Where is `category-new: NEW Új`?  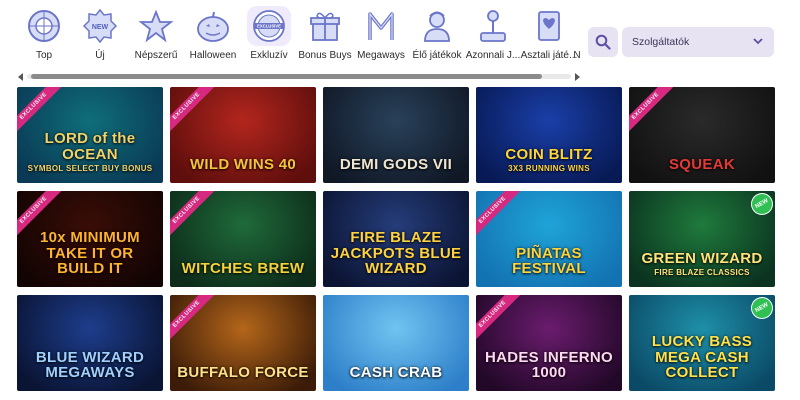
category-new: NEW Új is located at coordinates (100, 33).